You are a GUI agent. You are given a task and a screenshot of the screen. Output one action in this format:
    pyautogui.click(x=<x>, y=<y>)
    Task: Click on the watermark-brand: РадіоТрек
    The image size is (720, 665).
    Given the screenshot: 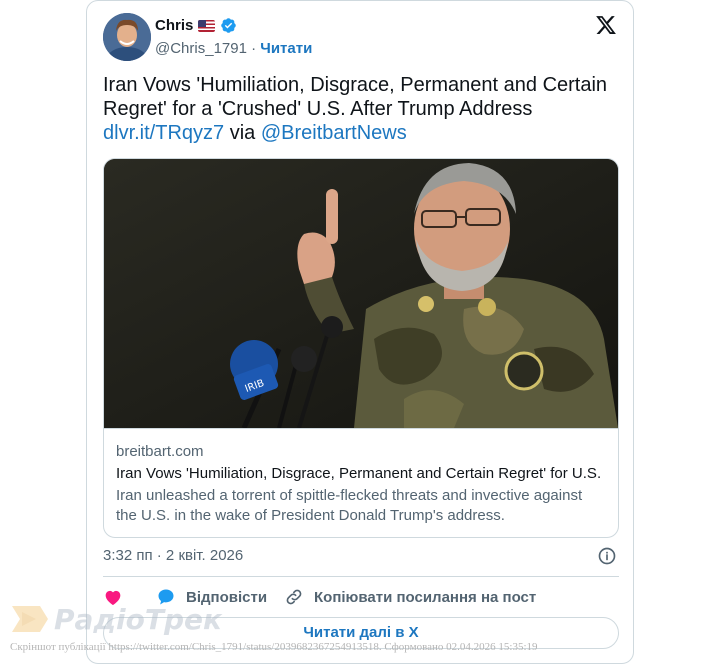 What is the action you would take?
    pyautogui.click(x=138, y=619)
    